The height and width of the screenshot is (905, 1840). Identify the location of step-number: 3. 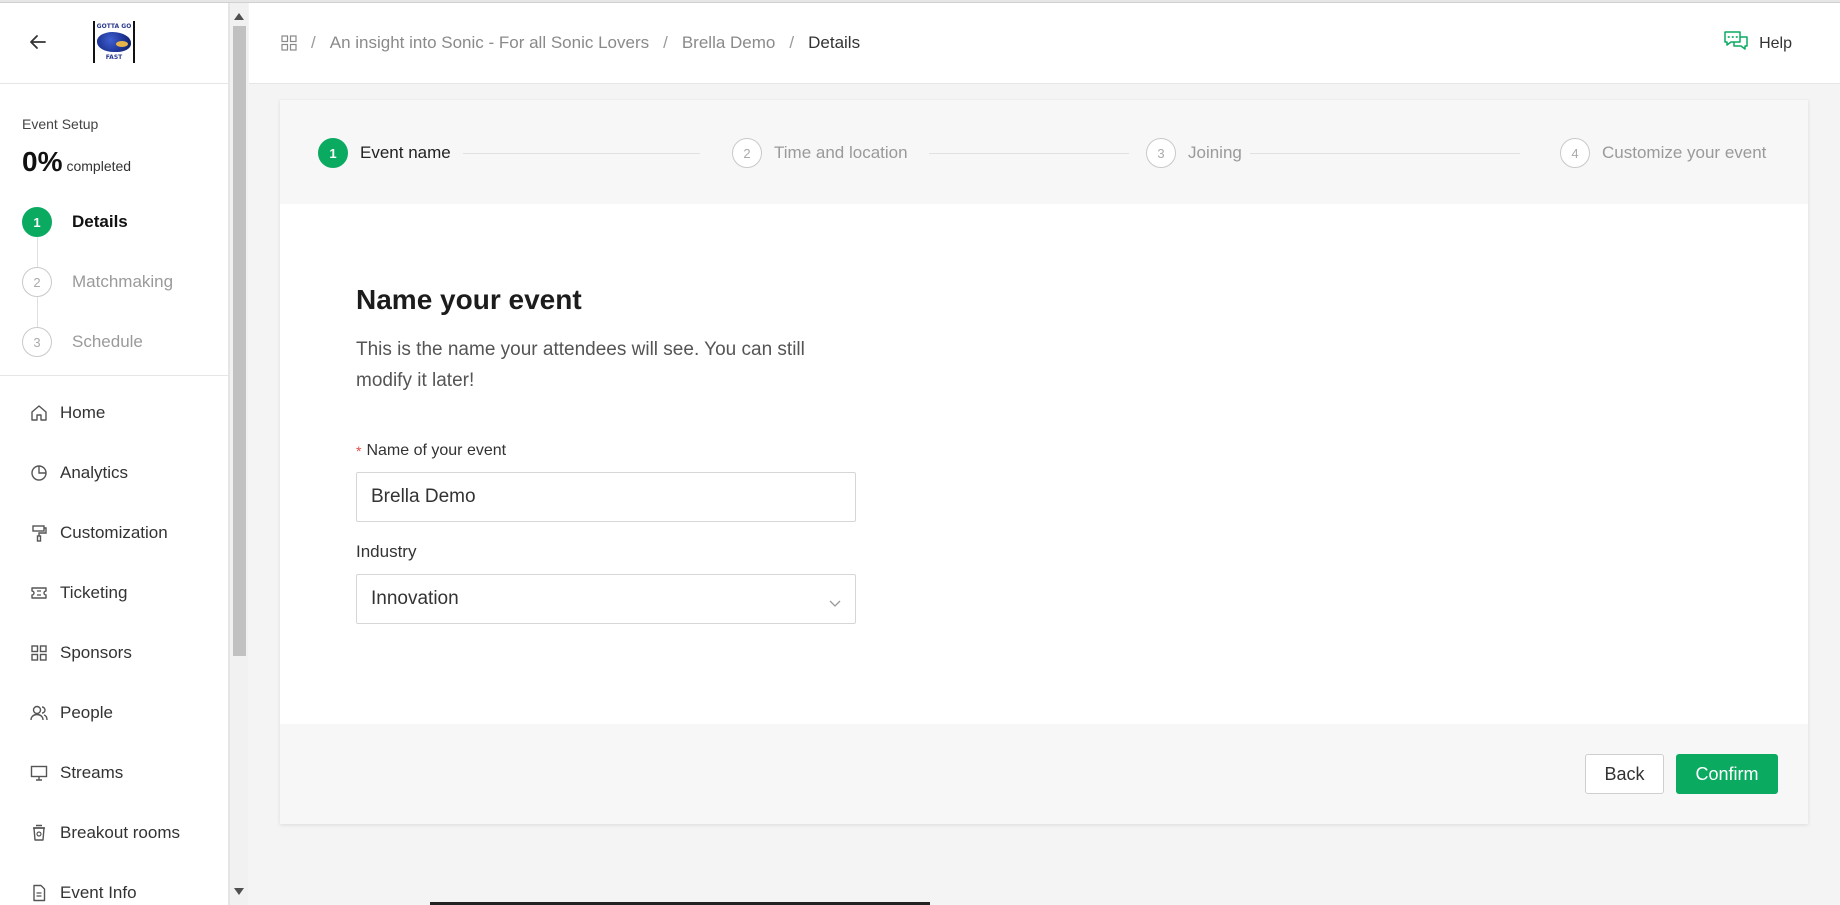
(37, 342).